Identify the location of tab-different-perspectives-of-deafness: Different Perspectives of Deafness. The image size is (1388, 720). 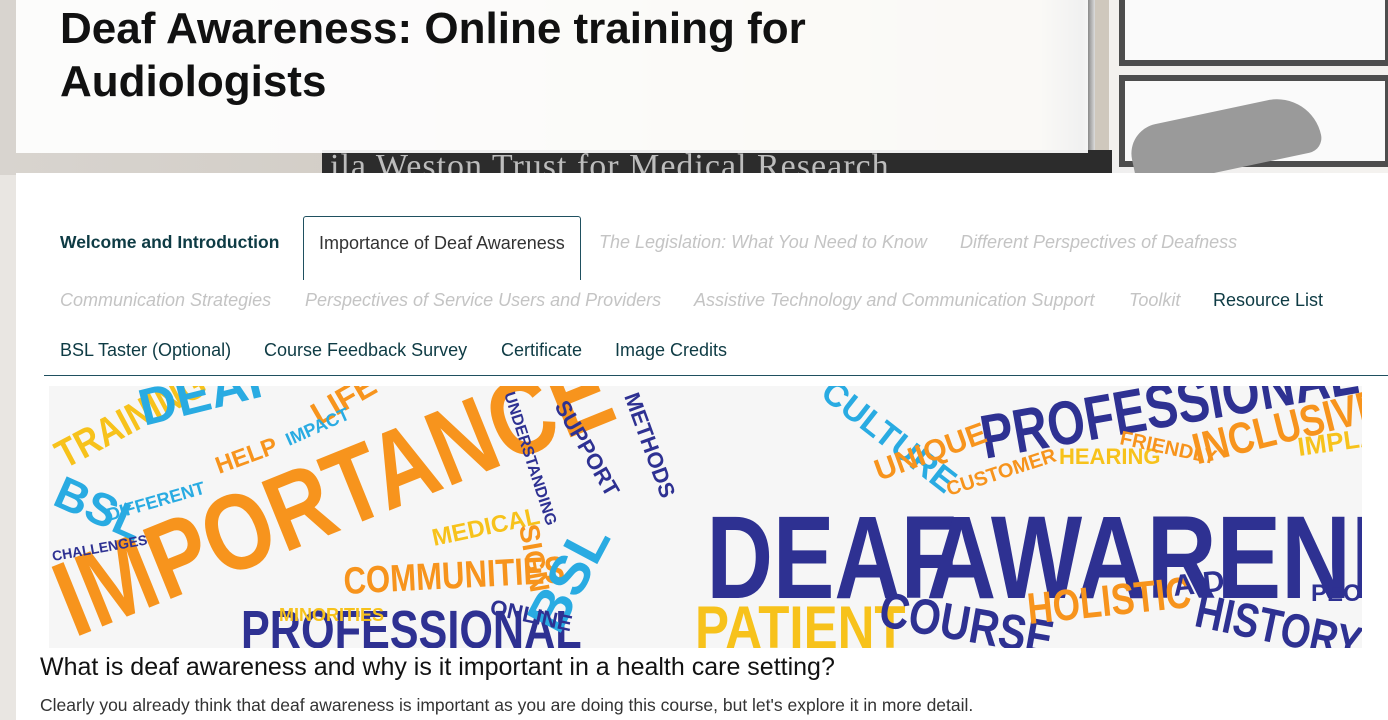
(1099, 242).